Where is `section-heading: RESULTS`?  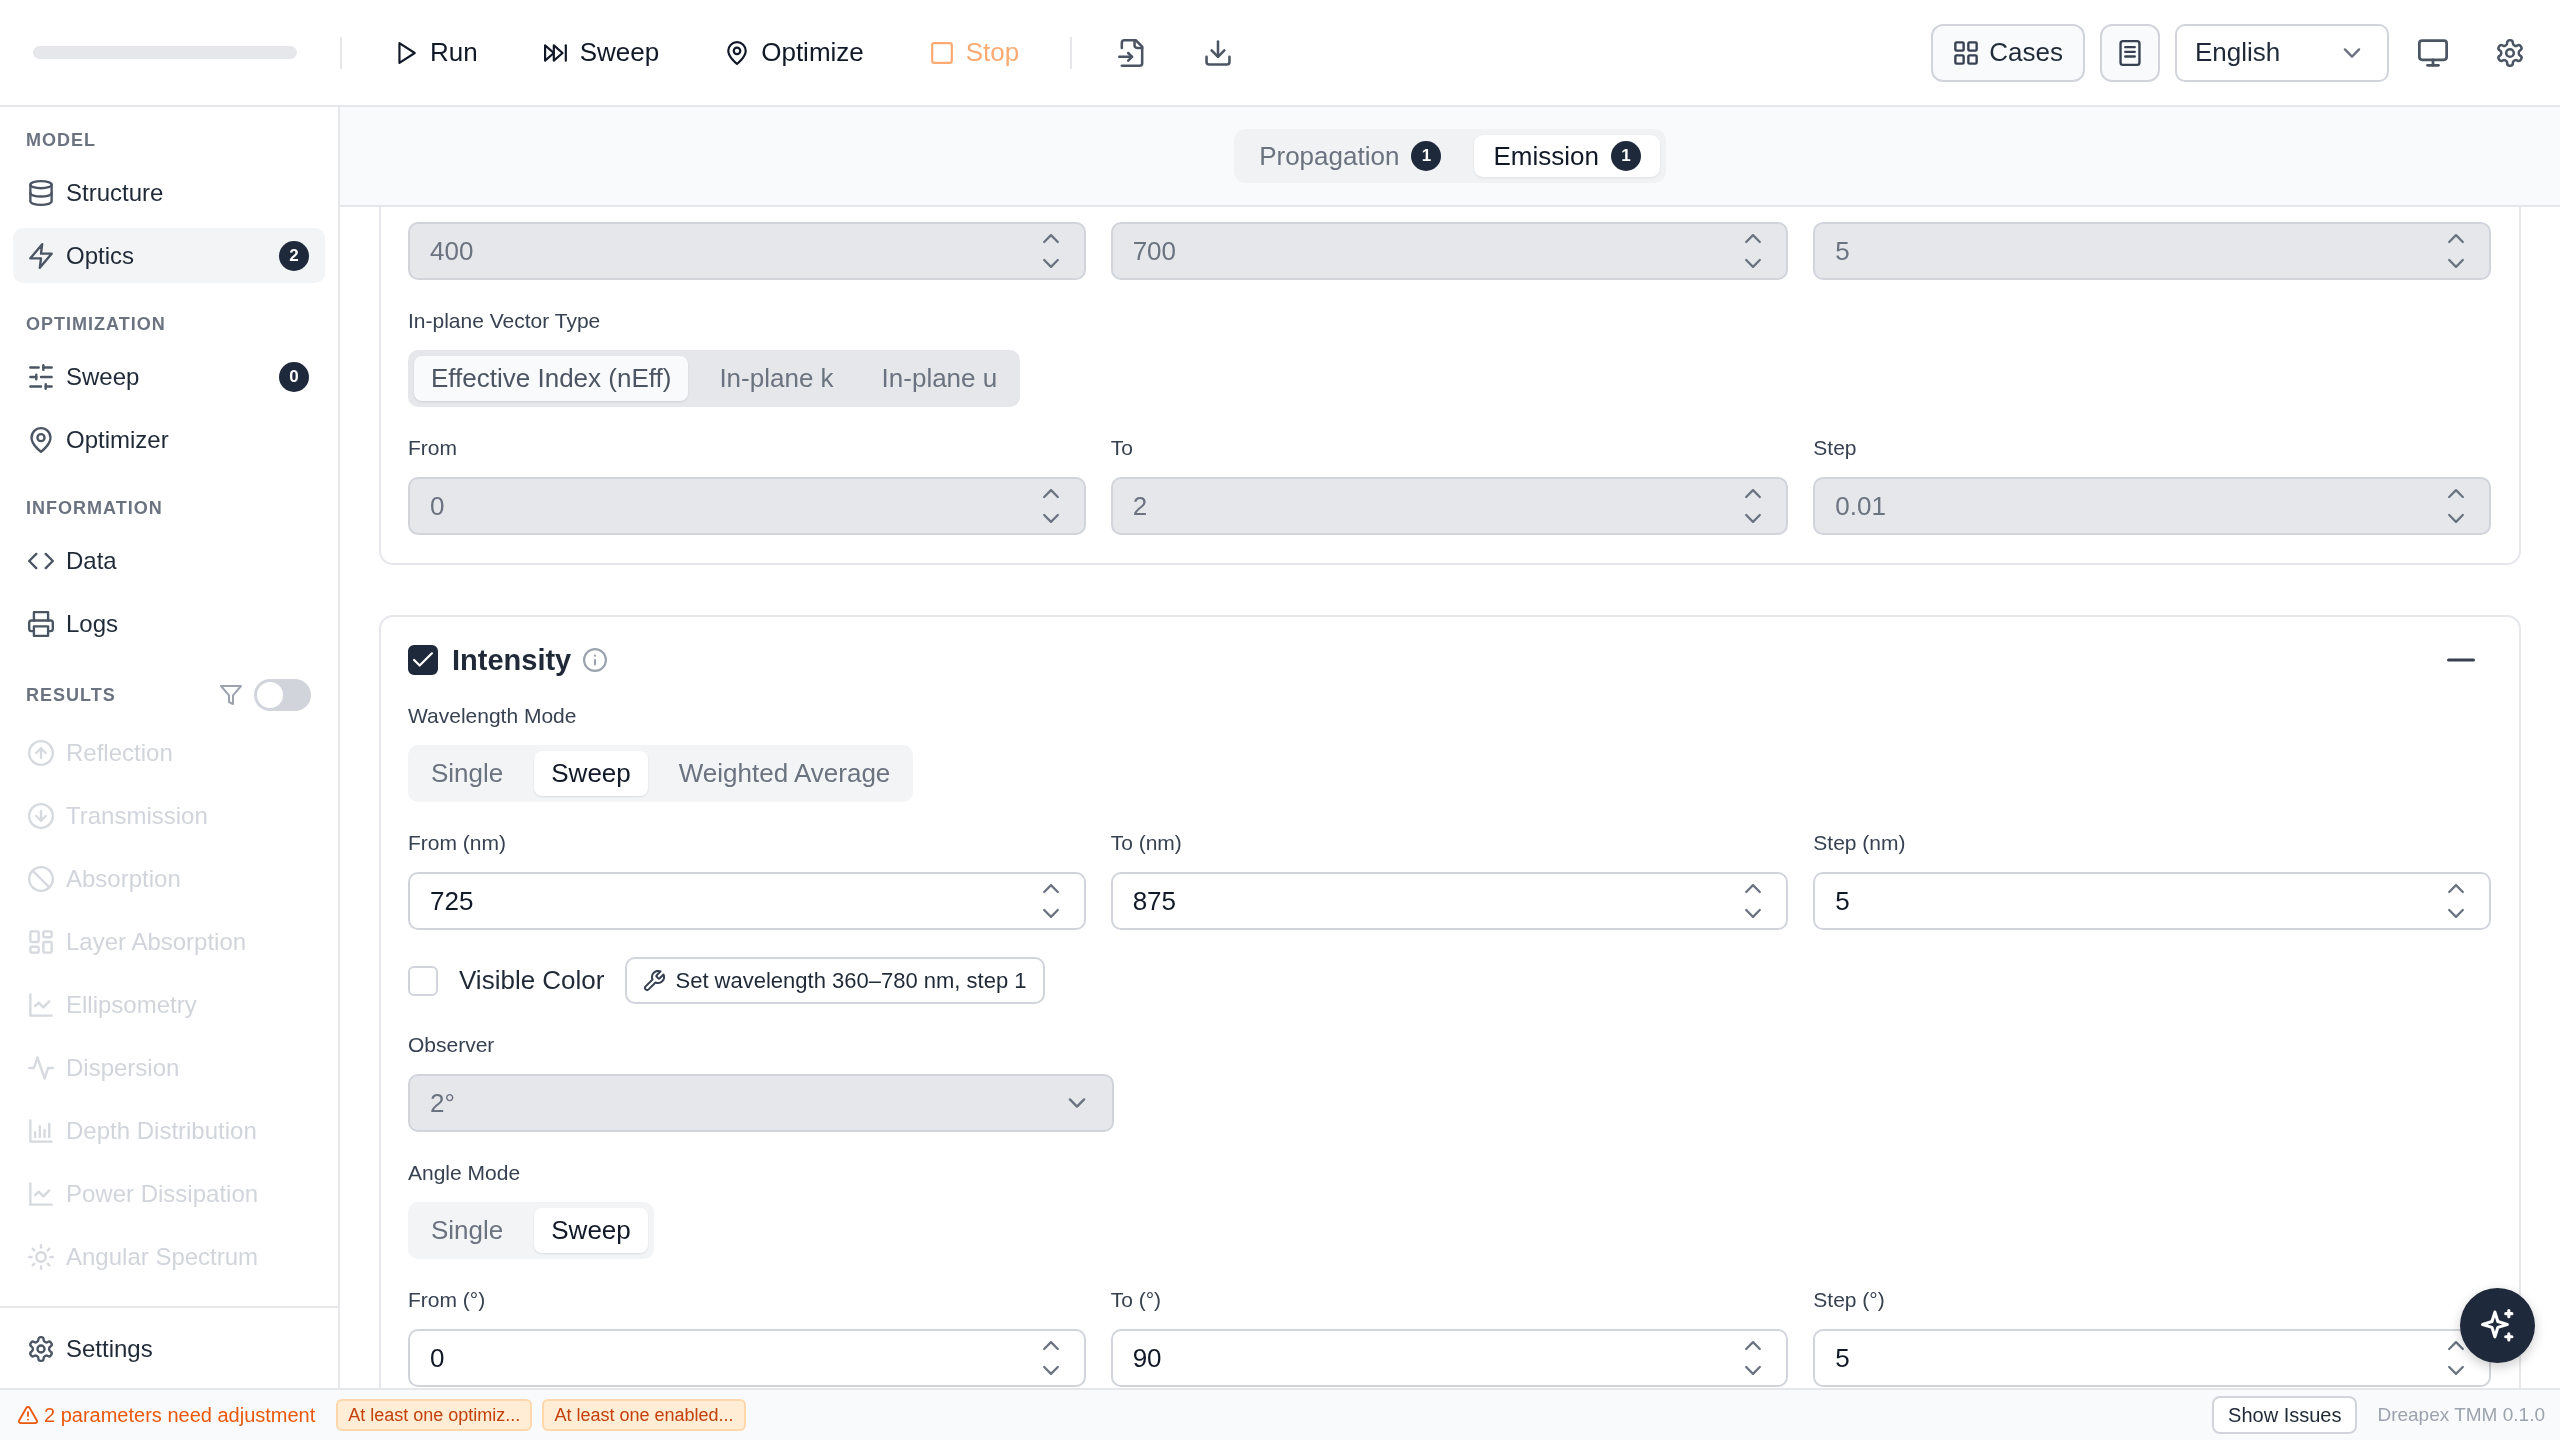
section-heading: RESULTS is located at coordinates (71, 695).